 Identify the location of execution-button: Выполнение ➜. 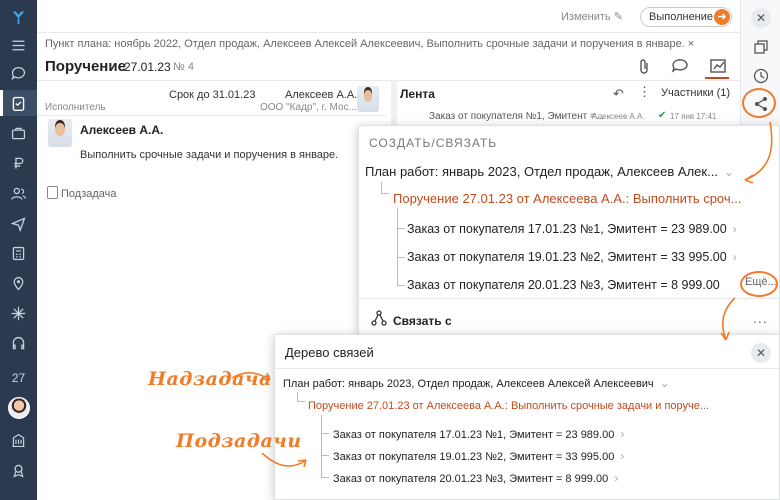
(686, 17).